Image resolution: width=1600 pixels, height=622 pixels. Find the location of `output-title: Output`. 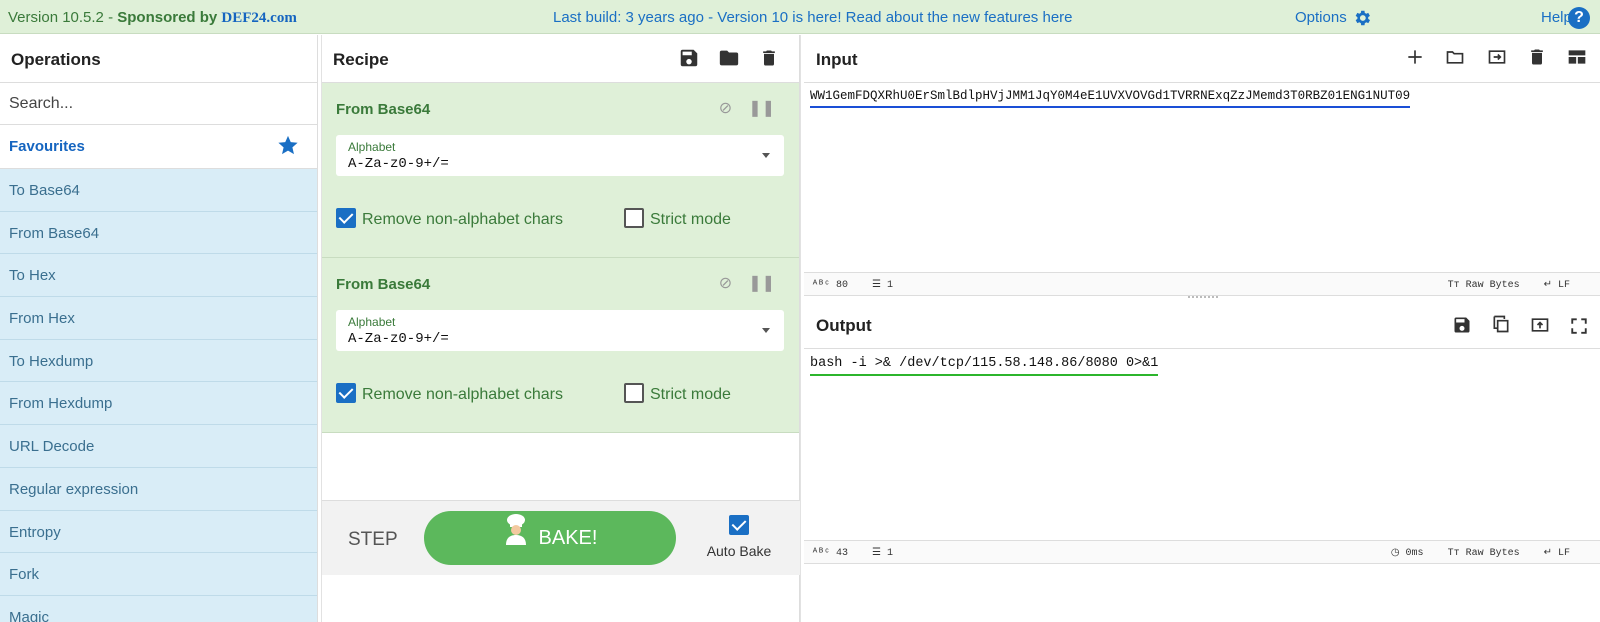

output-title: Output is located at coordinates (844, 325).